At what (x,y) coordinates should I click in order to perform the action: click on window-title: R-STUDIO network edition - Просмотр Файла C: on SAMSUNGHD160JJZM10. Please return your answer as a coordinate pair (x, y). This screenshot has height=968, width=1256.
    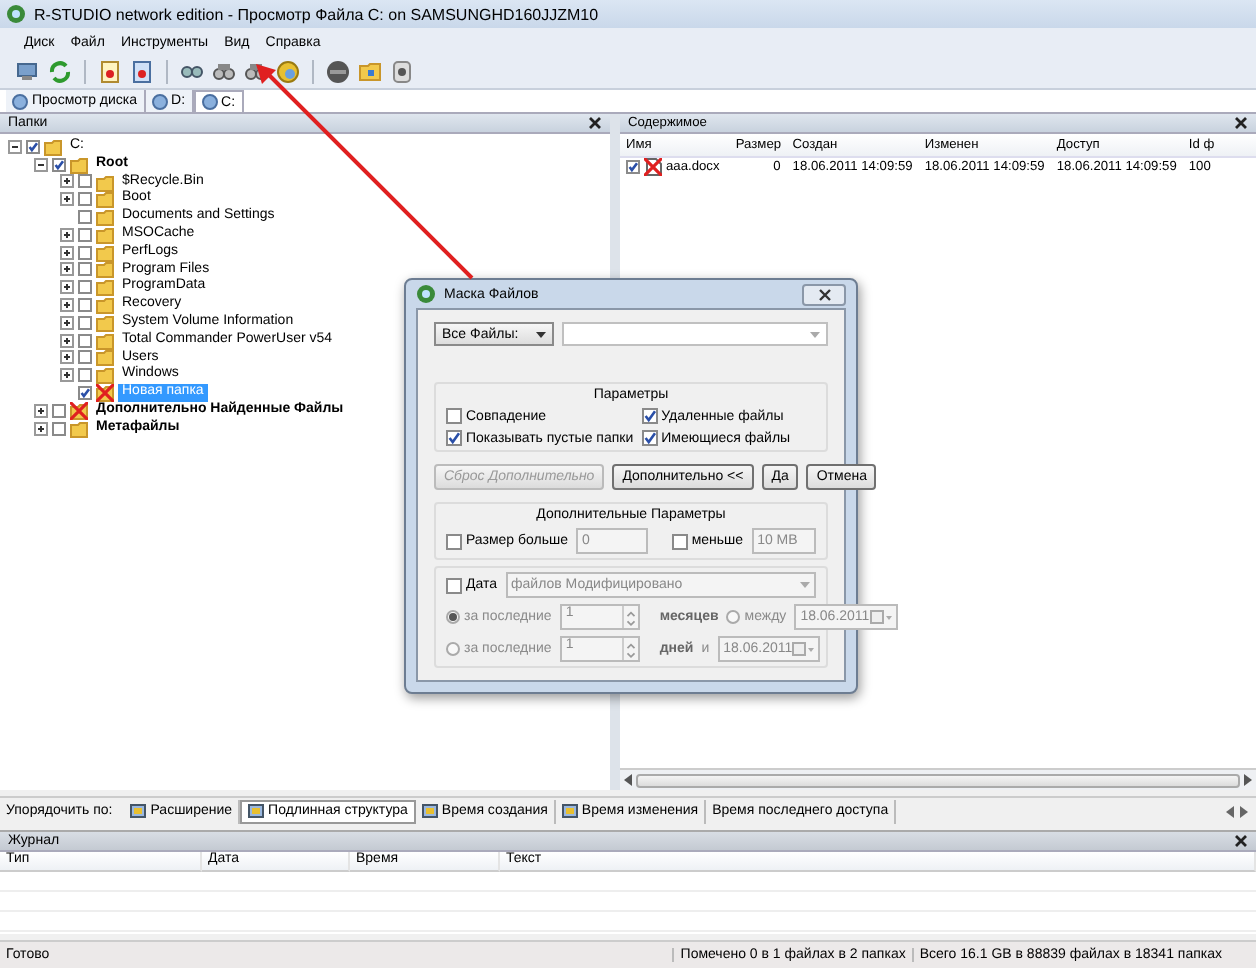
    Looking at the image, I should click on (316, 14).